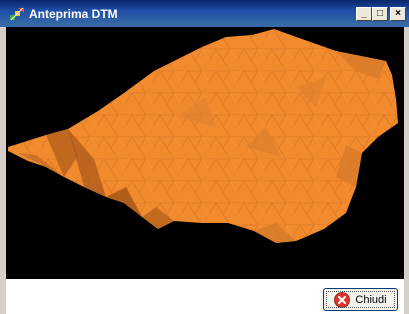 The width and height of the screenshot is (409, 314). What do you see at coordinates (371, 299) in the screenshot?
I see `close-button-label: Chiudi` at bounding box center [371, 299].